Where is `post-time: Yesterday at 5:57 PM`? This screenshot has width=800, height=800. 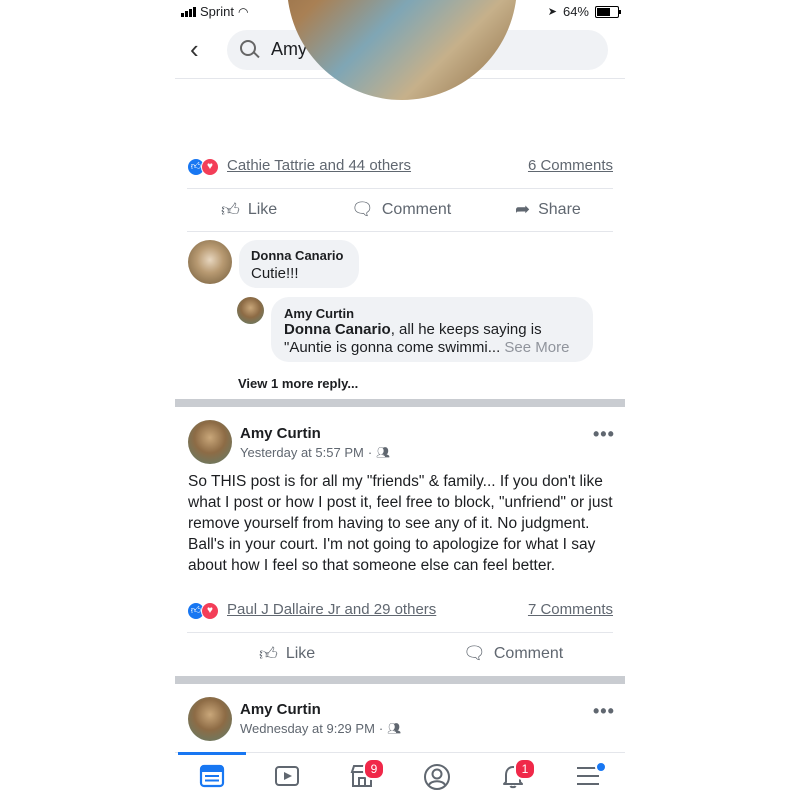 post-time: Yesterday at 5:57 PM is located at coordinates (302, 452).